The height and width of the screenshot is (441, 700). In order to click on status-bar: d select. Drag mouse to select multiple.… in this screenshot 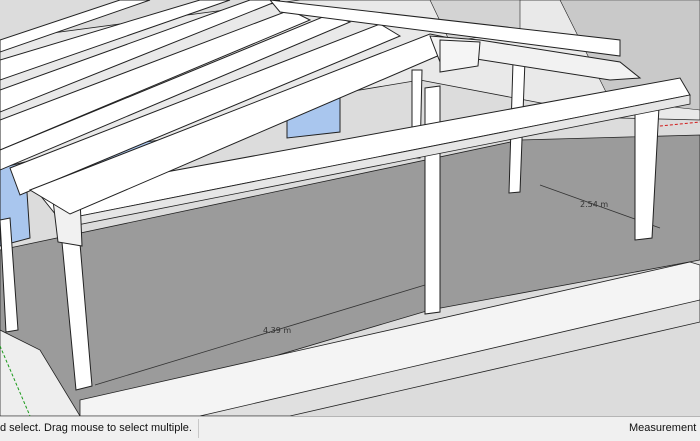, I will do `click(350, 428)`.